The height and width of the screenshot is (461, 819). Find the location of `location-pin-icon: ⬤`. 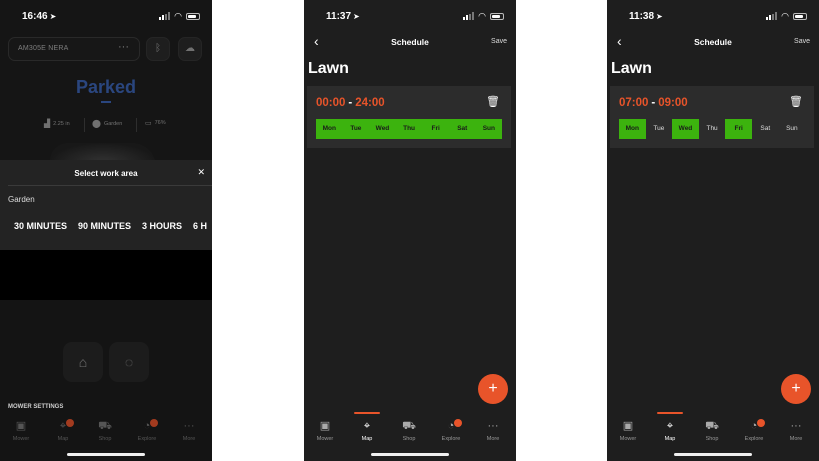

location-pin-icon: ⬤ is located at coordinates (96, 123).